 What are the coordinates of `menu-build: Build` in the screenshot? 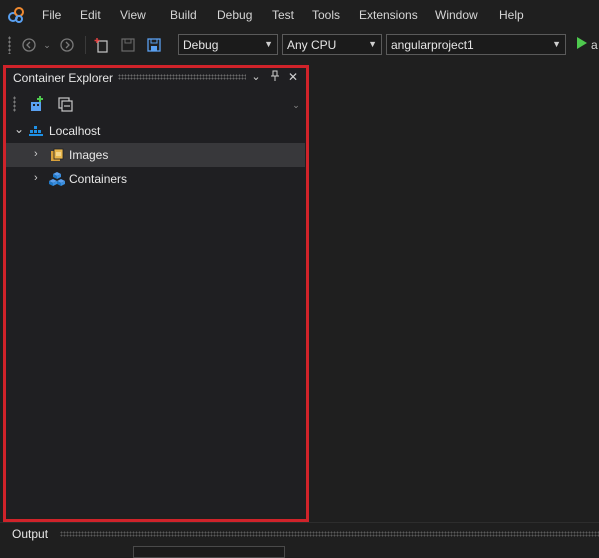 It's located at (183, 15).